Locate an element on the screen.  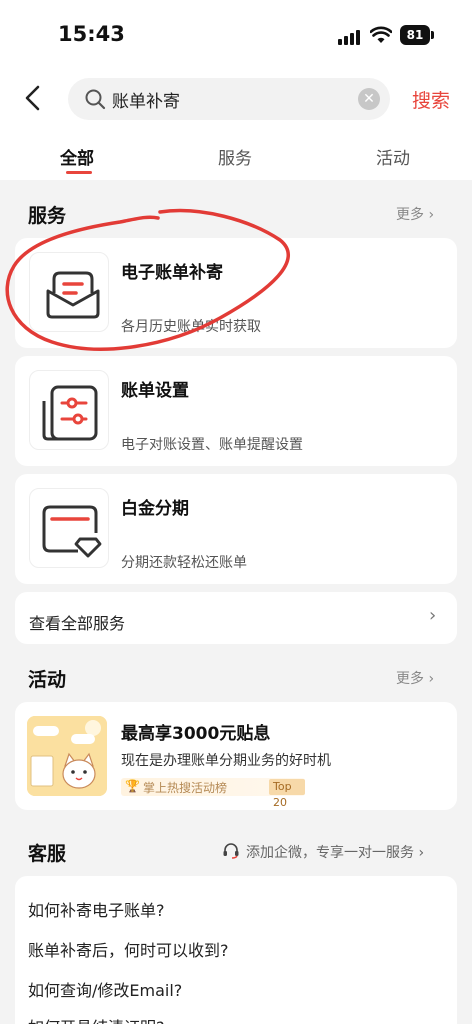
battery-cap is located at coordinates (432, 35).